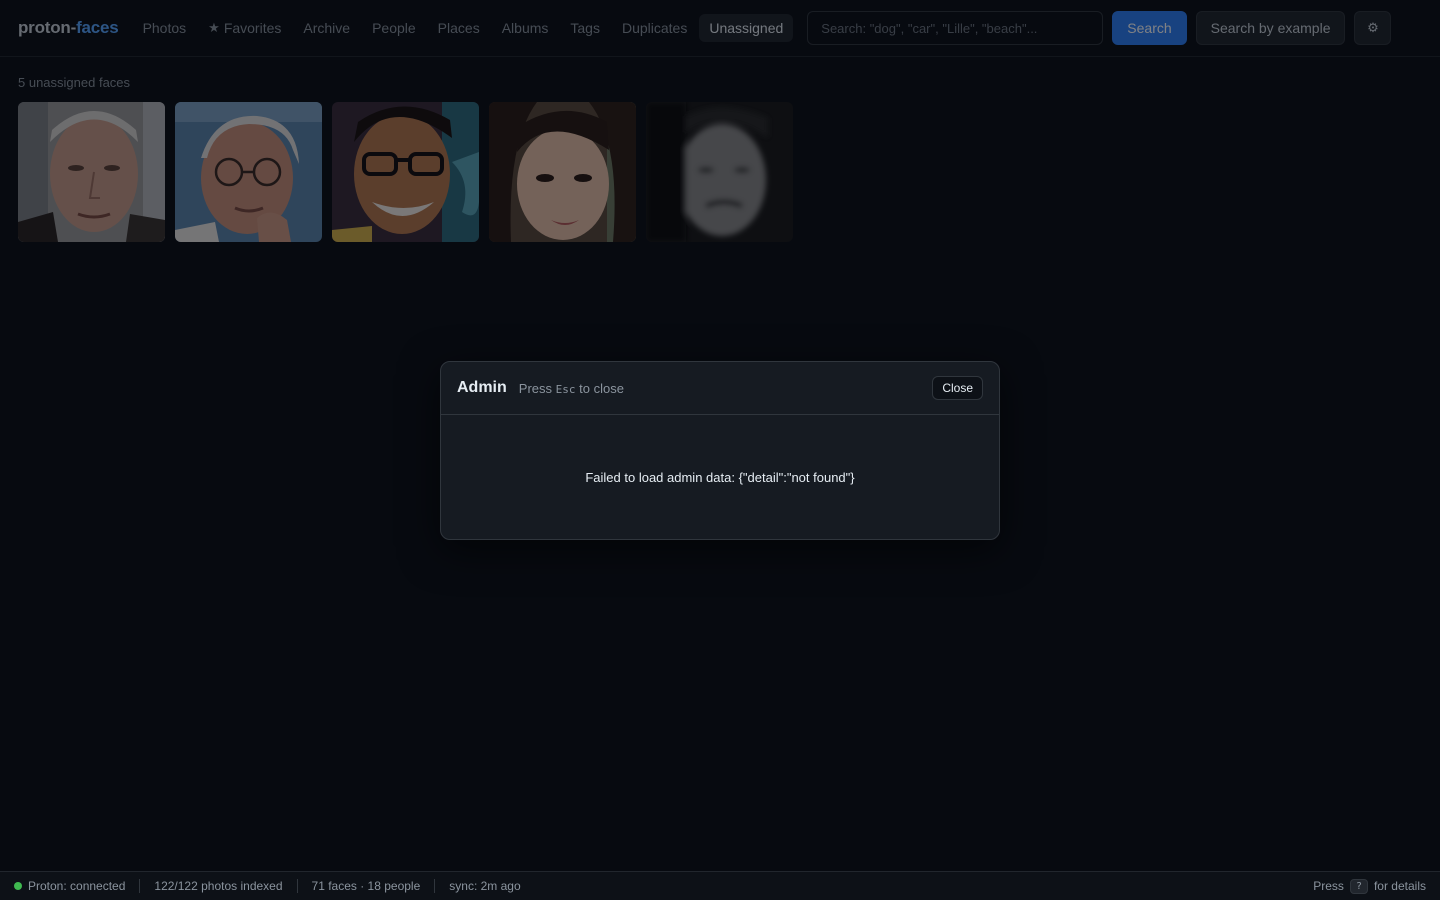 The height and width of the screenshot is (900, 1440). Describe the element at coordinates (720, 388) in the screenshot. I see `modal-header: Admin Press Esc to close Close` at that location.